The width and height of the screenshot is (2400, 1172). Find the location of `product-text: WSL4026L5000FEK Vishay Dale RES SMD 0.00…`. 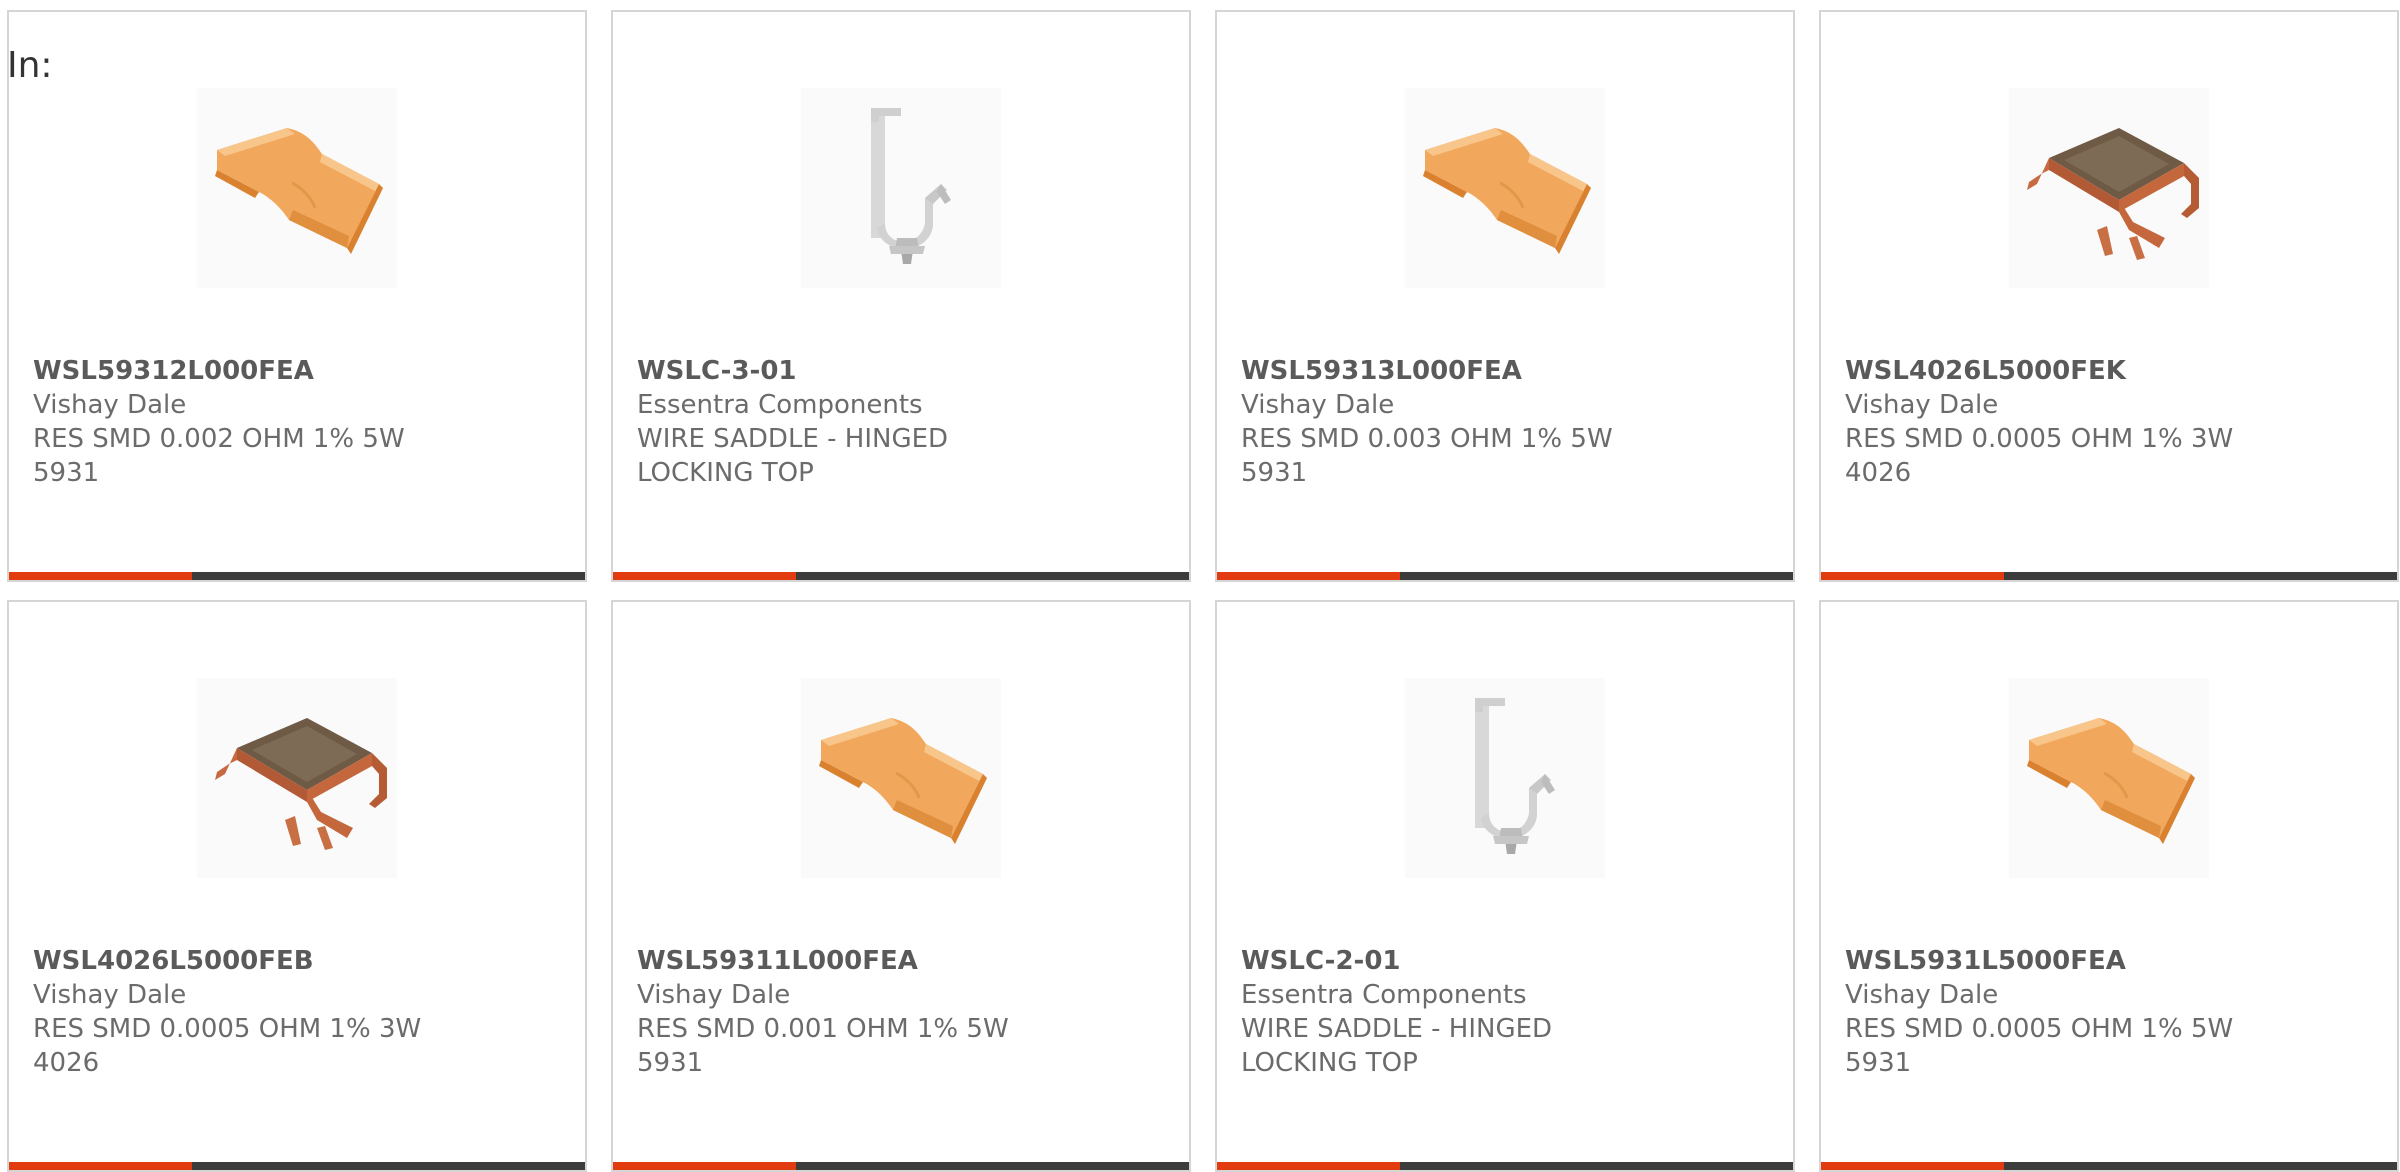

product-text: WSL4026L5000FEK Vishay Dale RES SMD 0.00… is located at coordinates (2109, 422).